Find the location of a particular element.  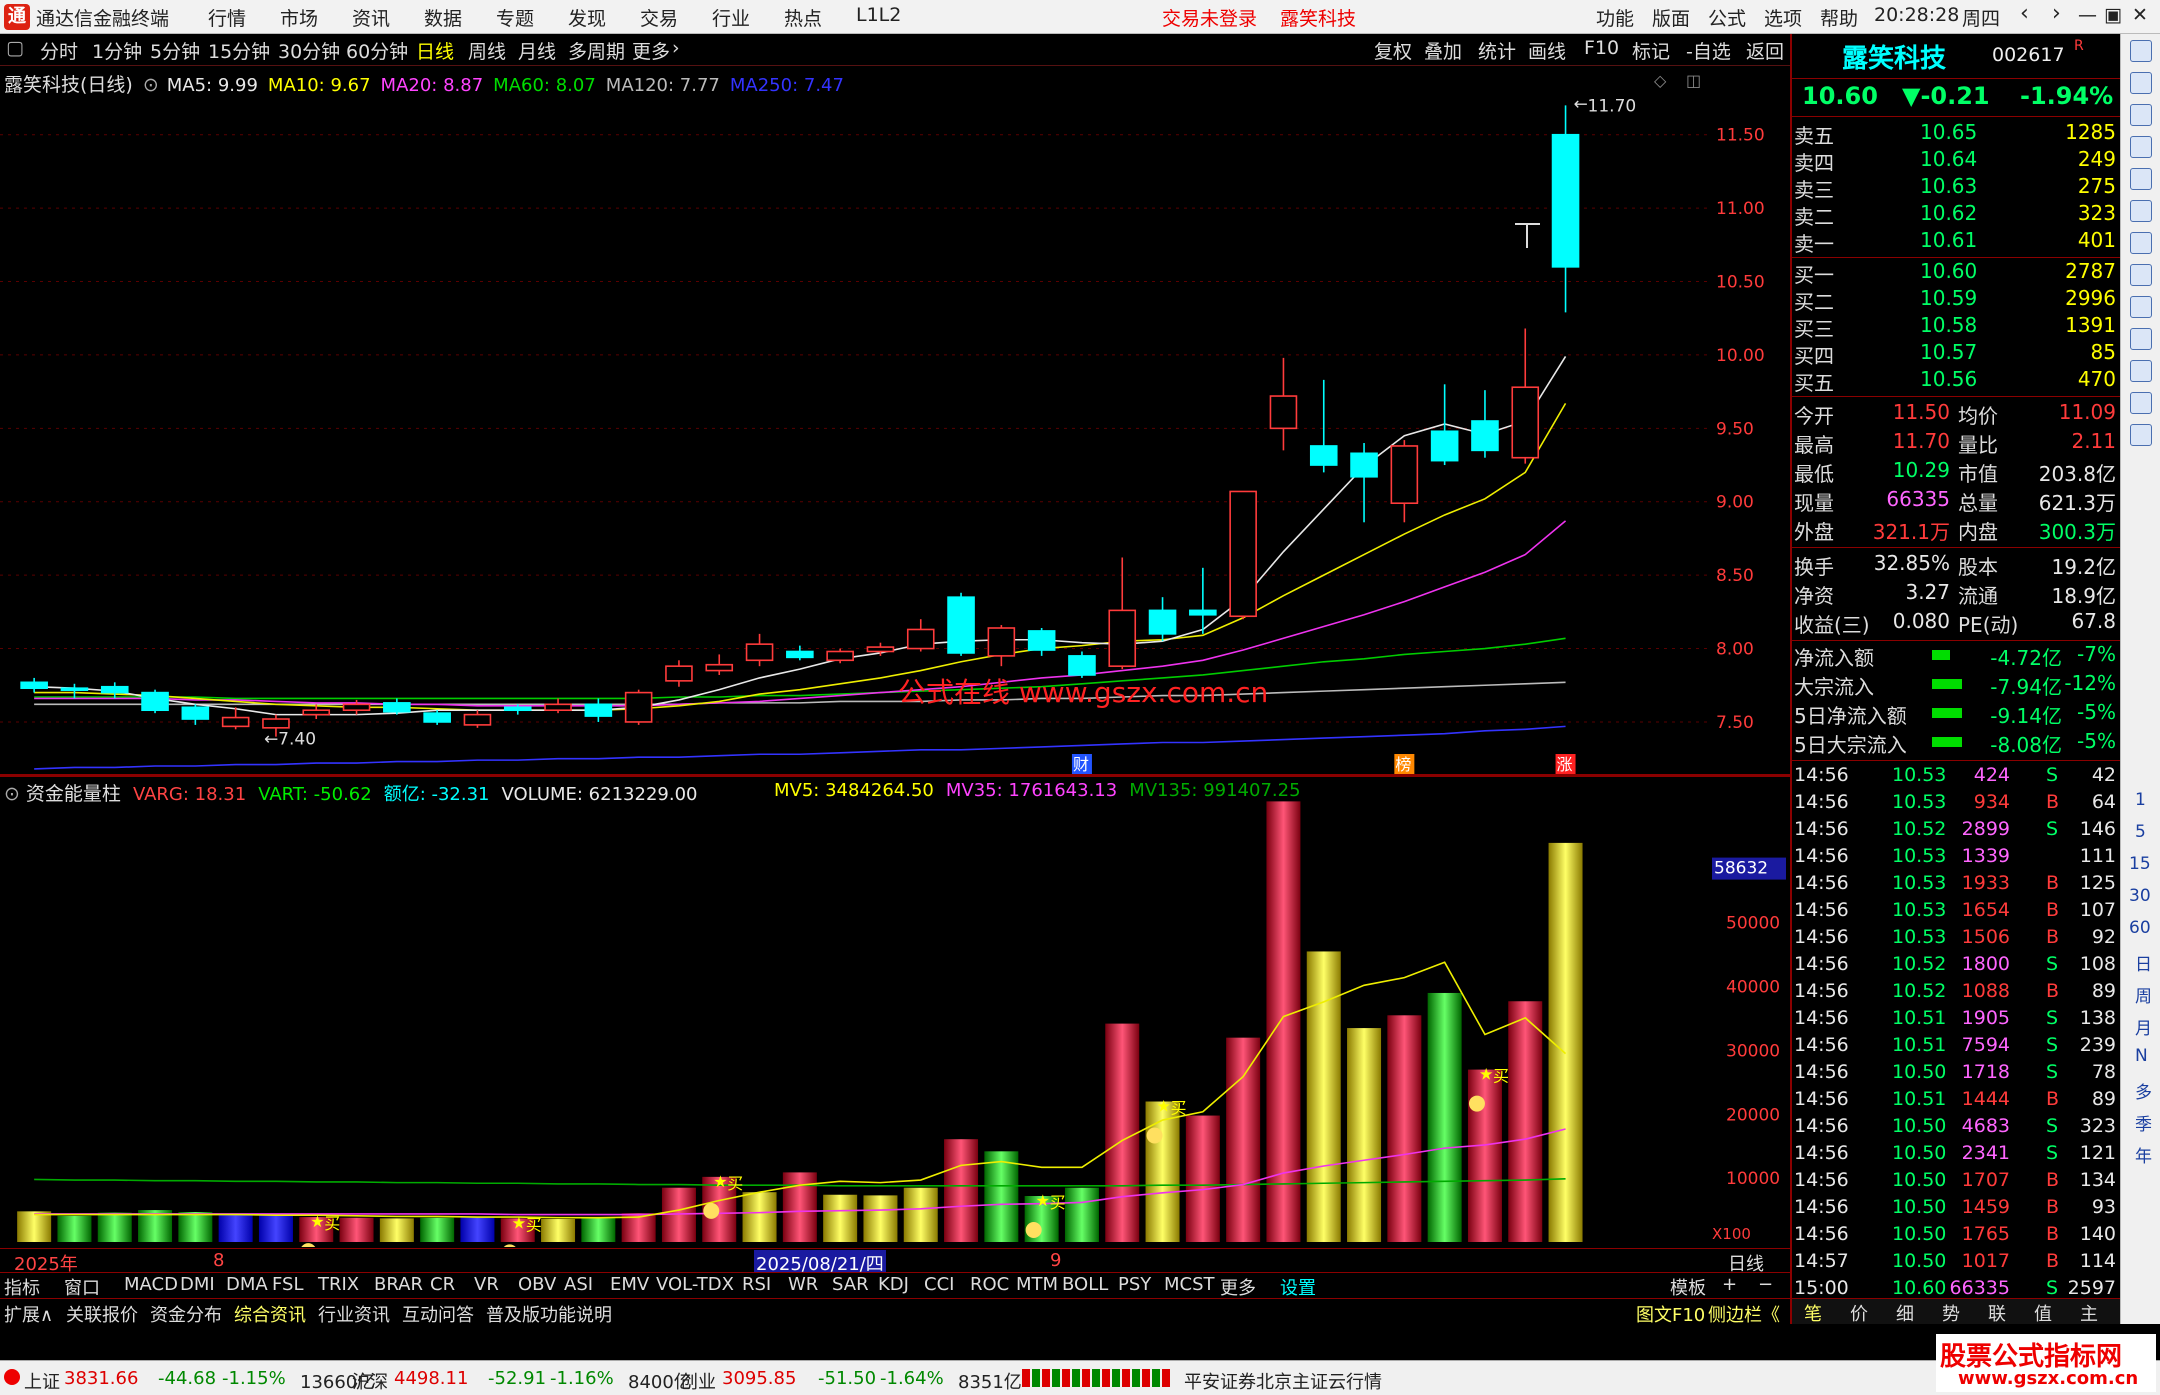

indicator-tab-2: MACD is located at coordinates (151, 1284).